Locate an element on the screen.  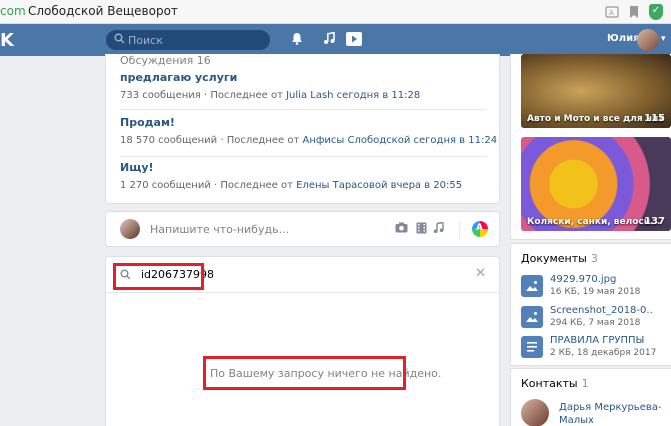
camera-icon is located at coordinates (401, 229).